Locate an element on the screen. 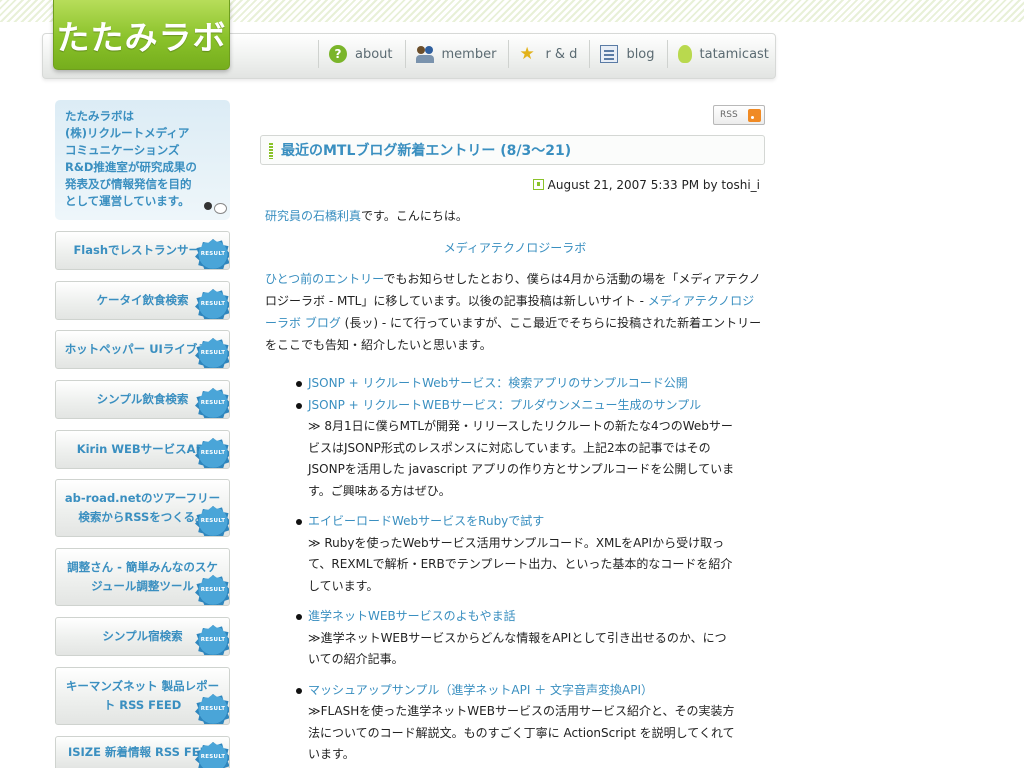 Image resolution: width=1024 pixels, height=768 pixels. post-meta: August 21, 2007 5:33 PM by toshi_i is located at coordinates (590, 185).